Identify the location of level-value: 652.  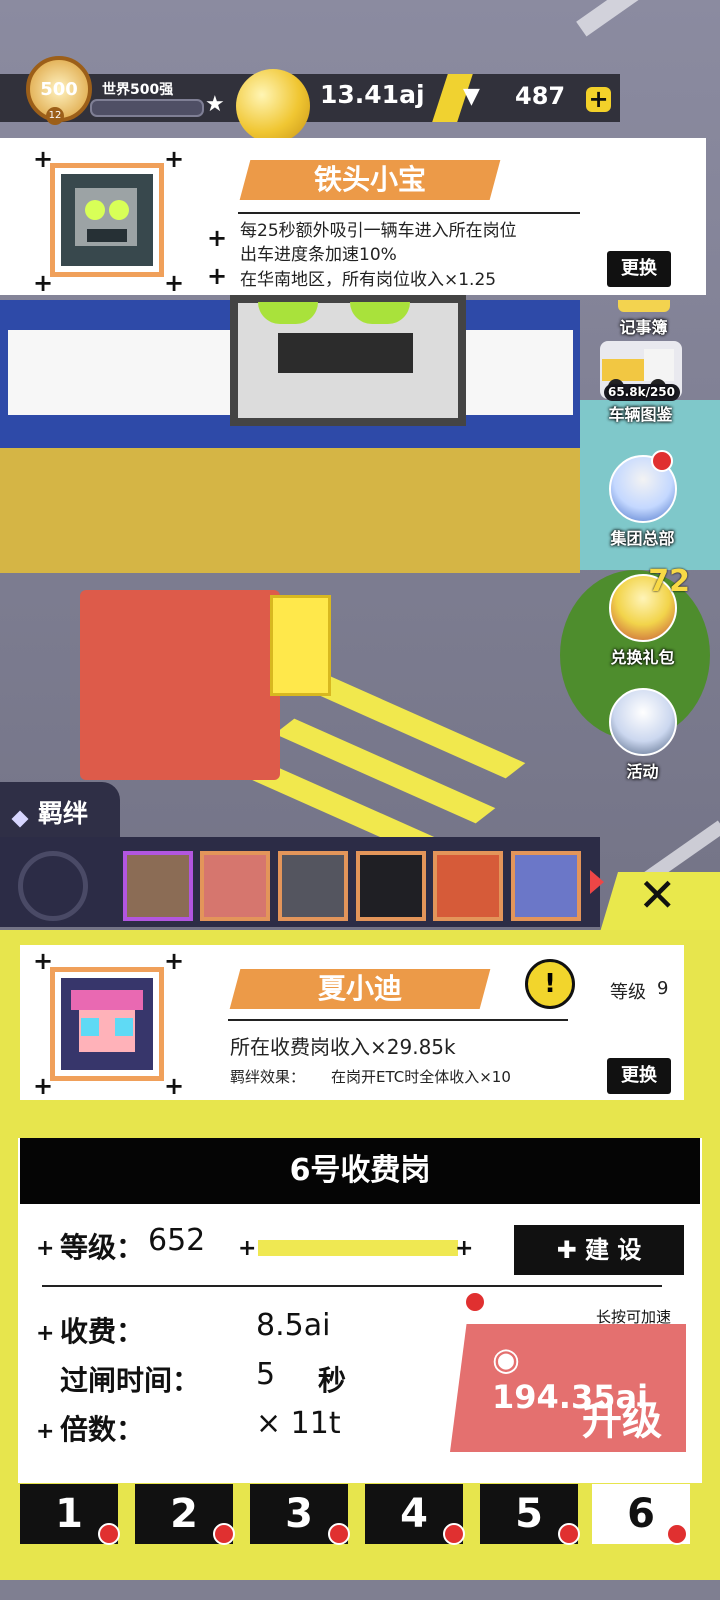
(177, 1240).